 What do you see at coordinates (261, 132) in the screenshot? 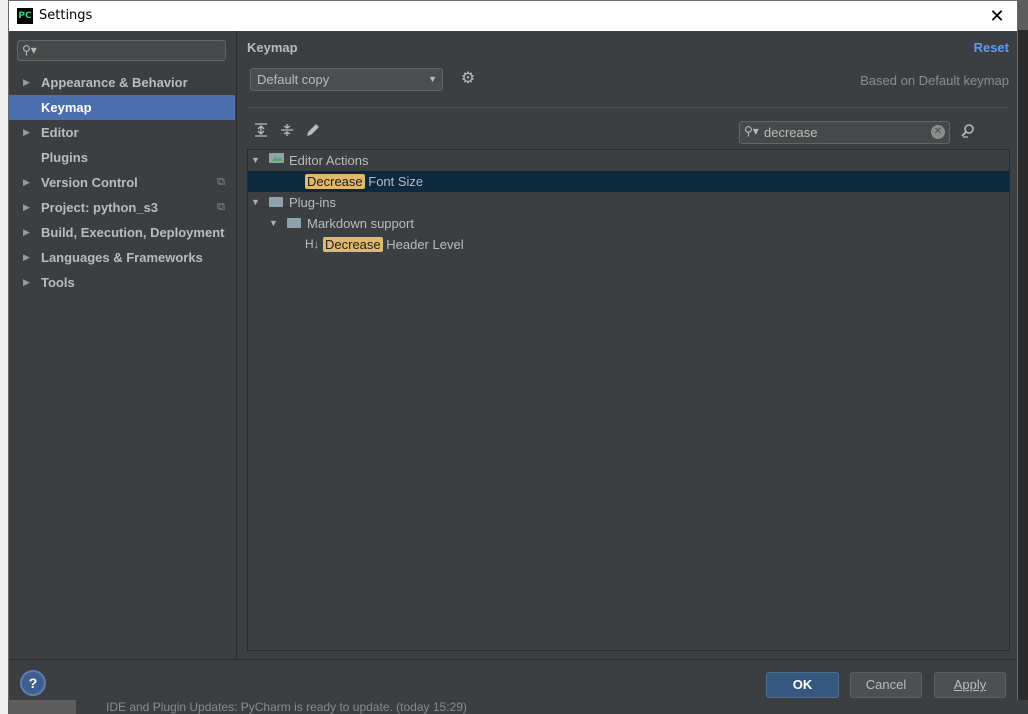
I see `expand-all-icon` at bounding box center [261, 132].